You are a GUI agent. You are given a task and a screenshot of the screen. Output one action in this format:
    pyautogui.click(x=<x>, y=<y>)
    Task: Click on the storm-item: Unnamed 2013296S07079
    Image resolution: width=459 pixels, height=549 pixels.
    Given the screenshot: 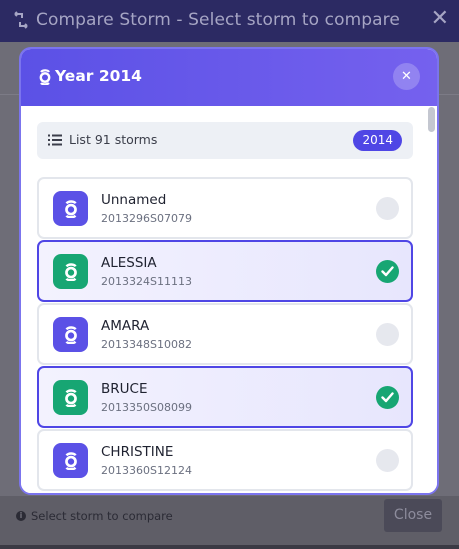 What is the action you would take?
    pyautogui.click(x=225, y=208)
    